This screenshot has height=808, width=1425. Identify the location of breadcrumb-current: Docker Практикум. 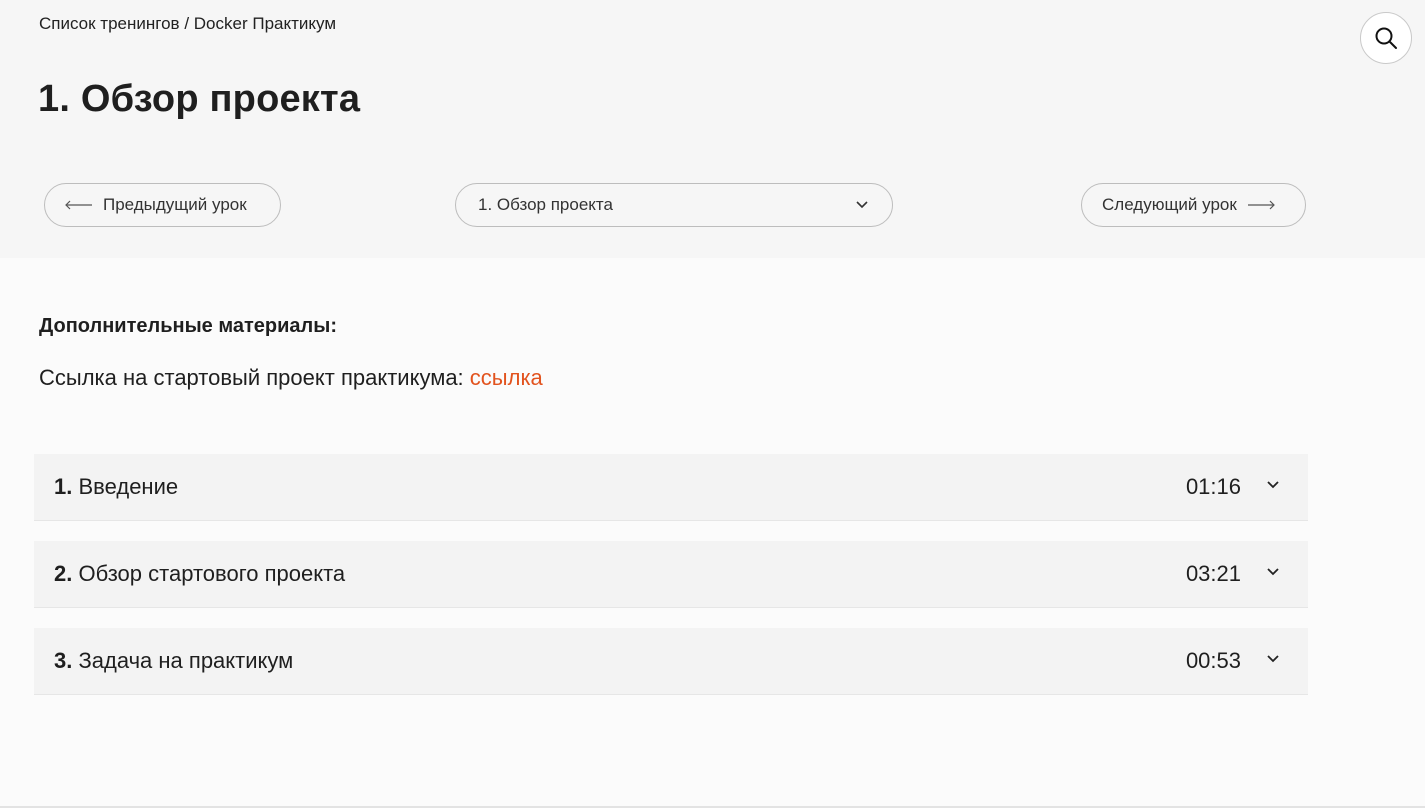
(265, 23).